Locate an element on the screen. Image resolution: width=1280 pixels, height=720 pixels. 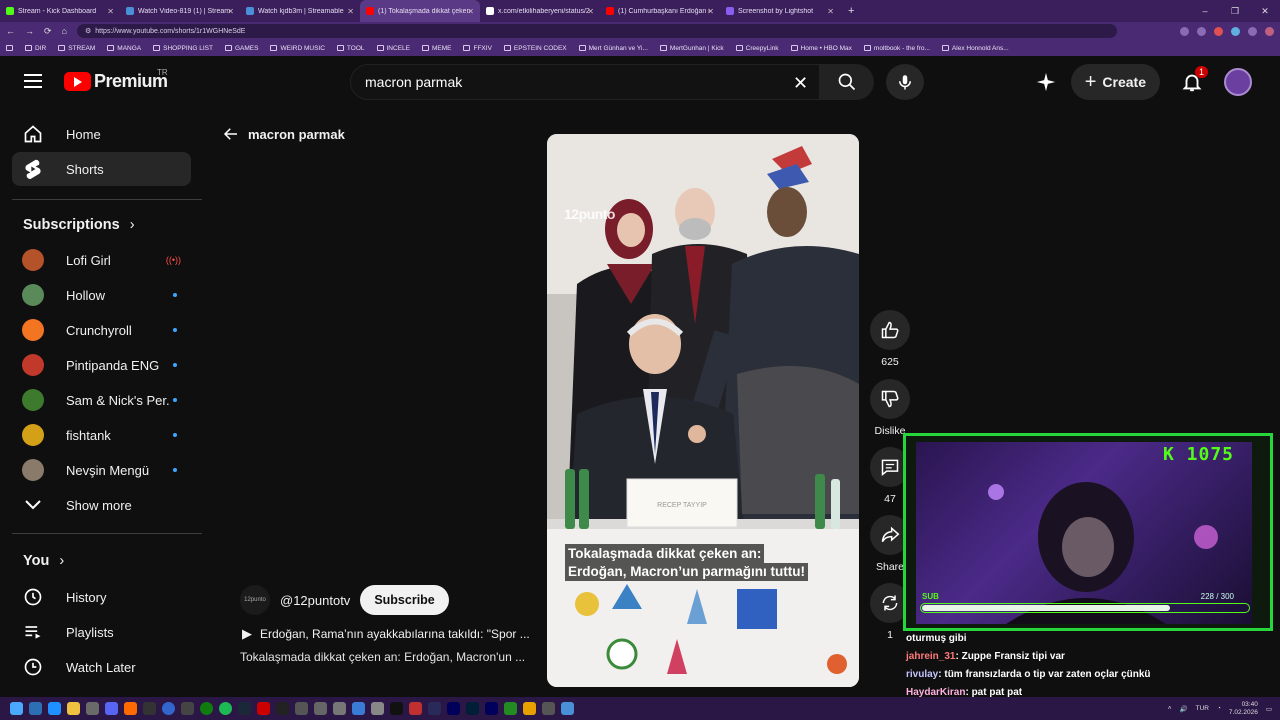
windows-start-icon is located at coordinates (16, 708).